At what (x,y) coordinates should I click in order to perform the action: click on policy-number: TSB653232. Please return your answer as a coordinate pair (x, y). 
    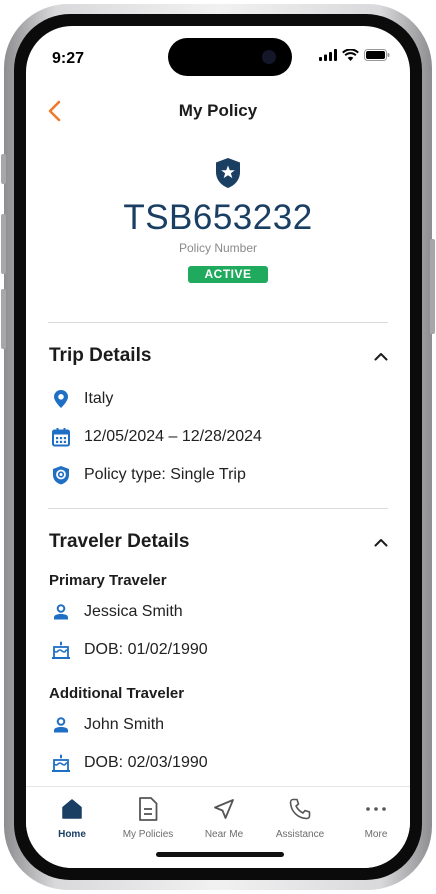
    Looking at the image, I should click on (218, 217).